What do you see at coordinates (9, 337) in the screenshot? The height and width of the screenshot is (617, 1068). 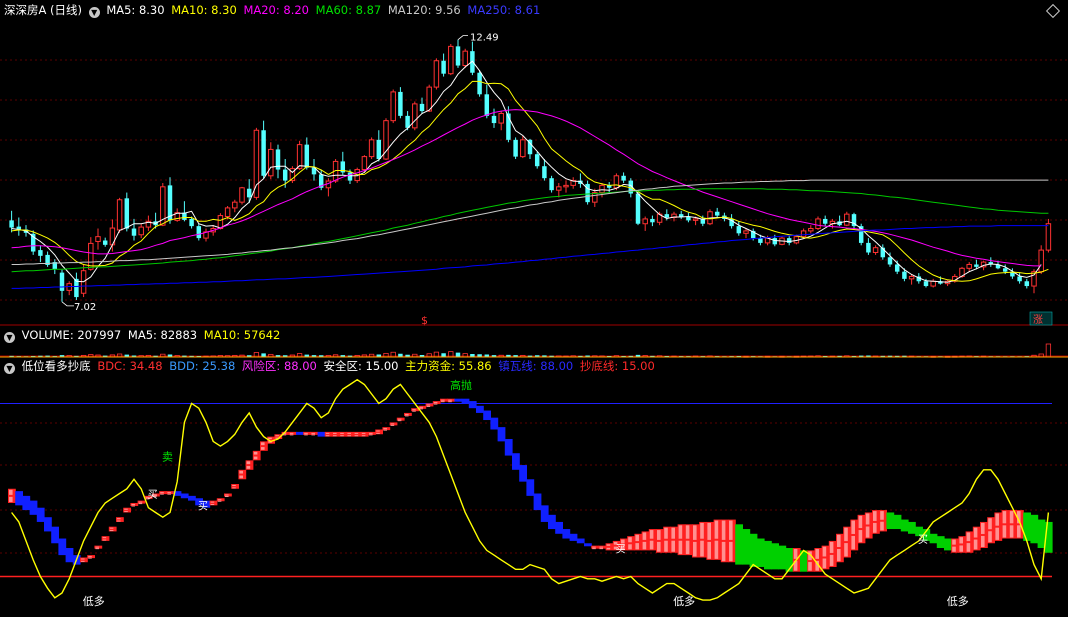 I see `volume-expand-icon: ▼` at bounding box center [9, 337].